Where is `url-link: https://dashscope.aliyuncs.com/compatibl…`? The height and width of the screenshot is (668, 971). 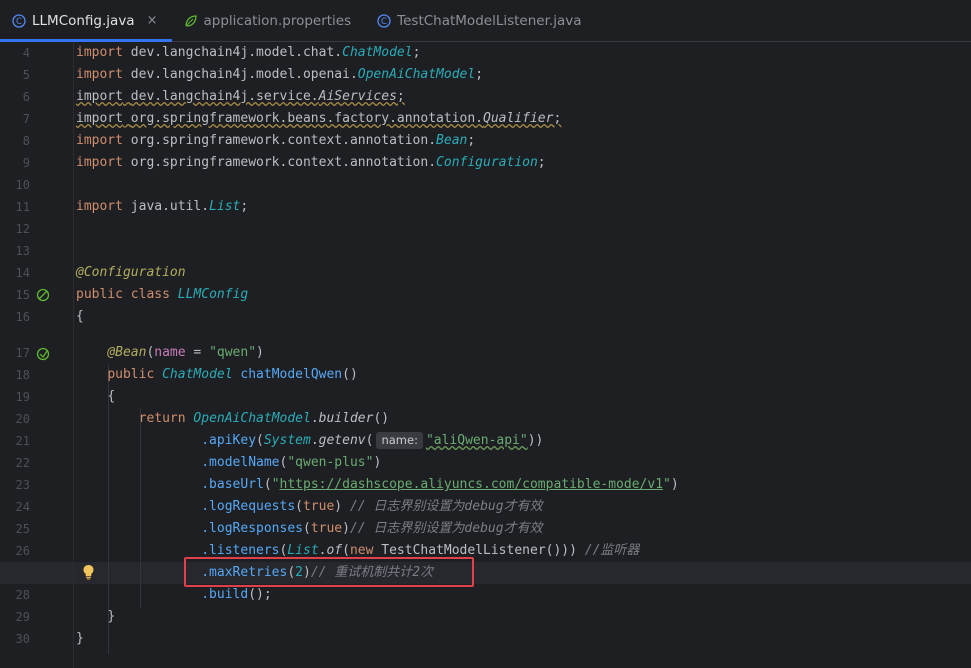 url-link: https://dashscope.aliyuncs.com/compatibl… is located at coordinates (472, 484).